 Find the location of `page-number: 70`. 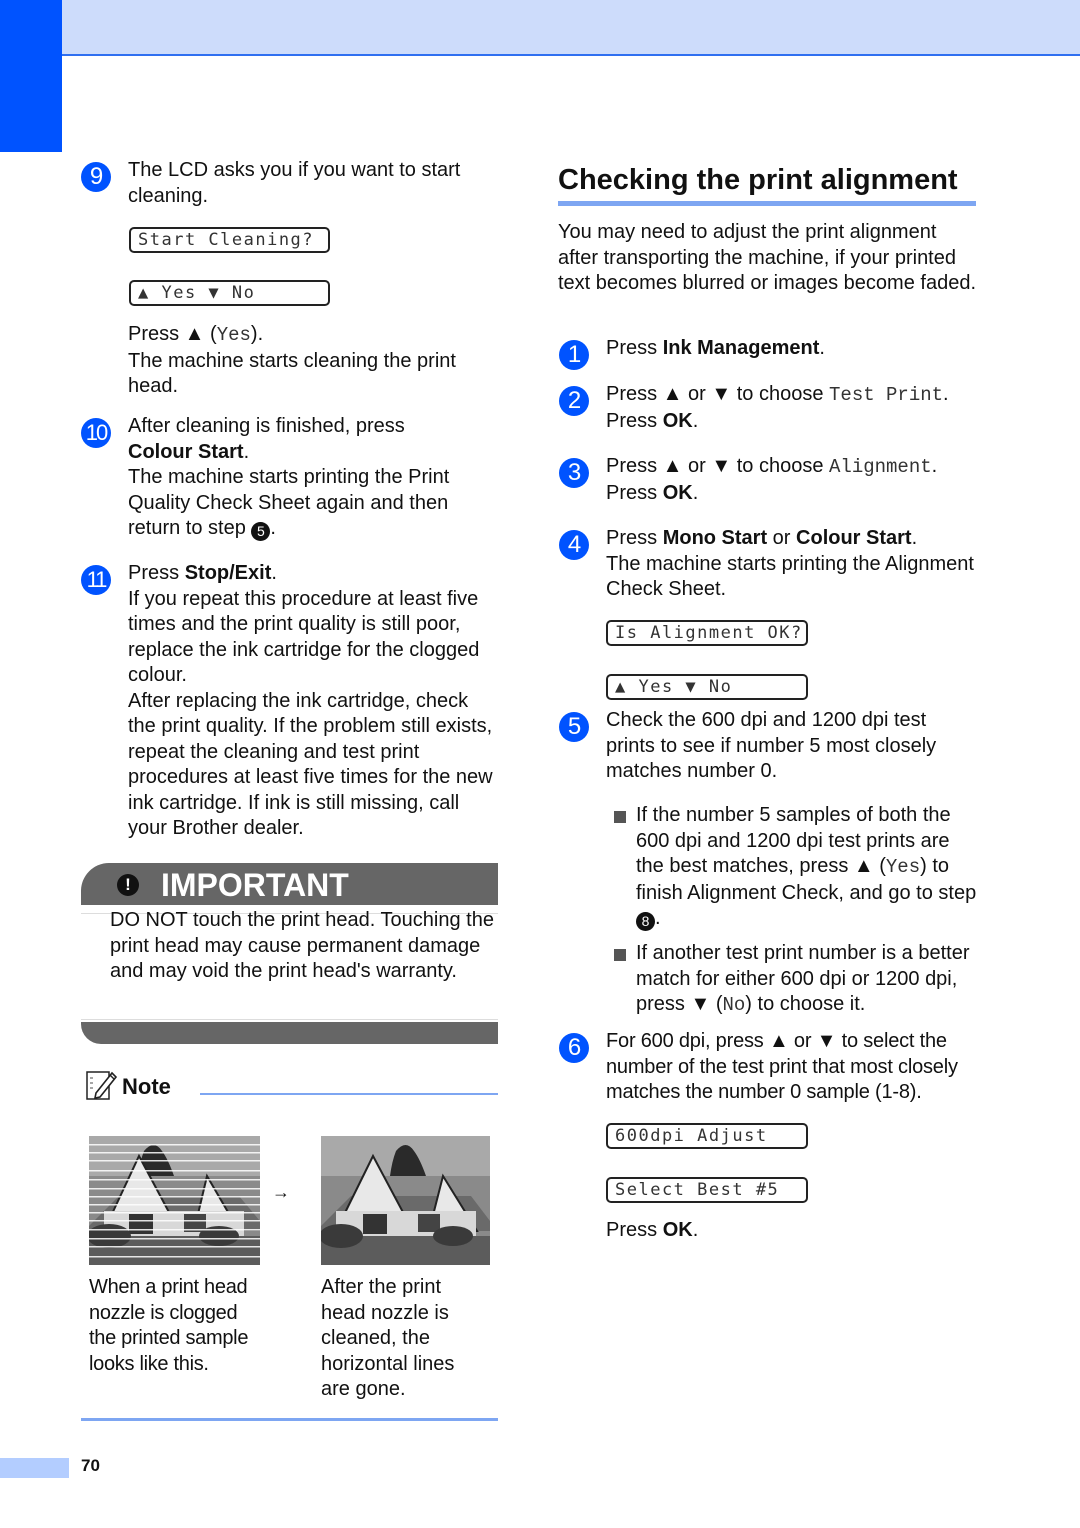

page-number: 70 is located at coordinates (90, 1465).